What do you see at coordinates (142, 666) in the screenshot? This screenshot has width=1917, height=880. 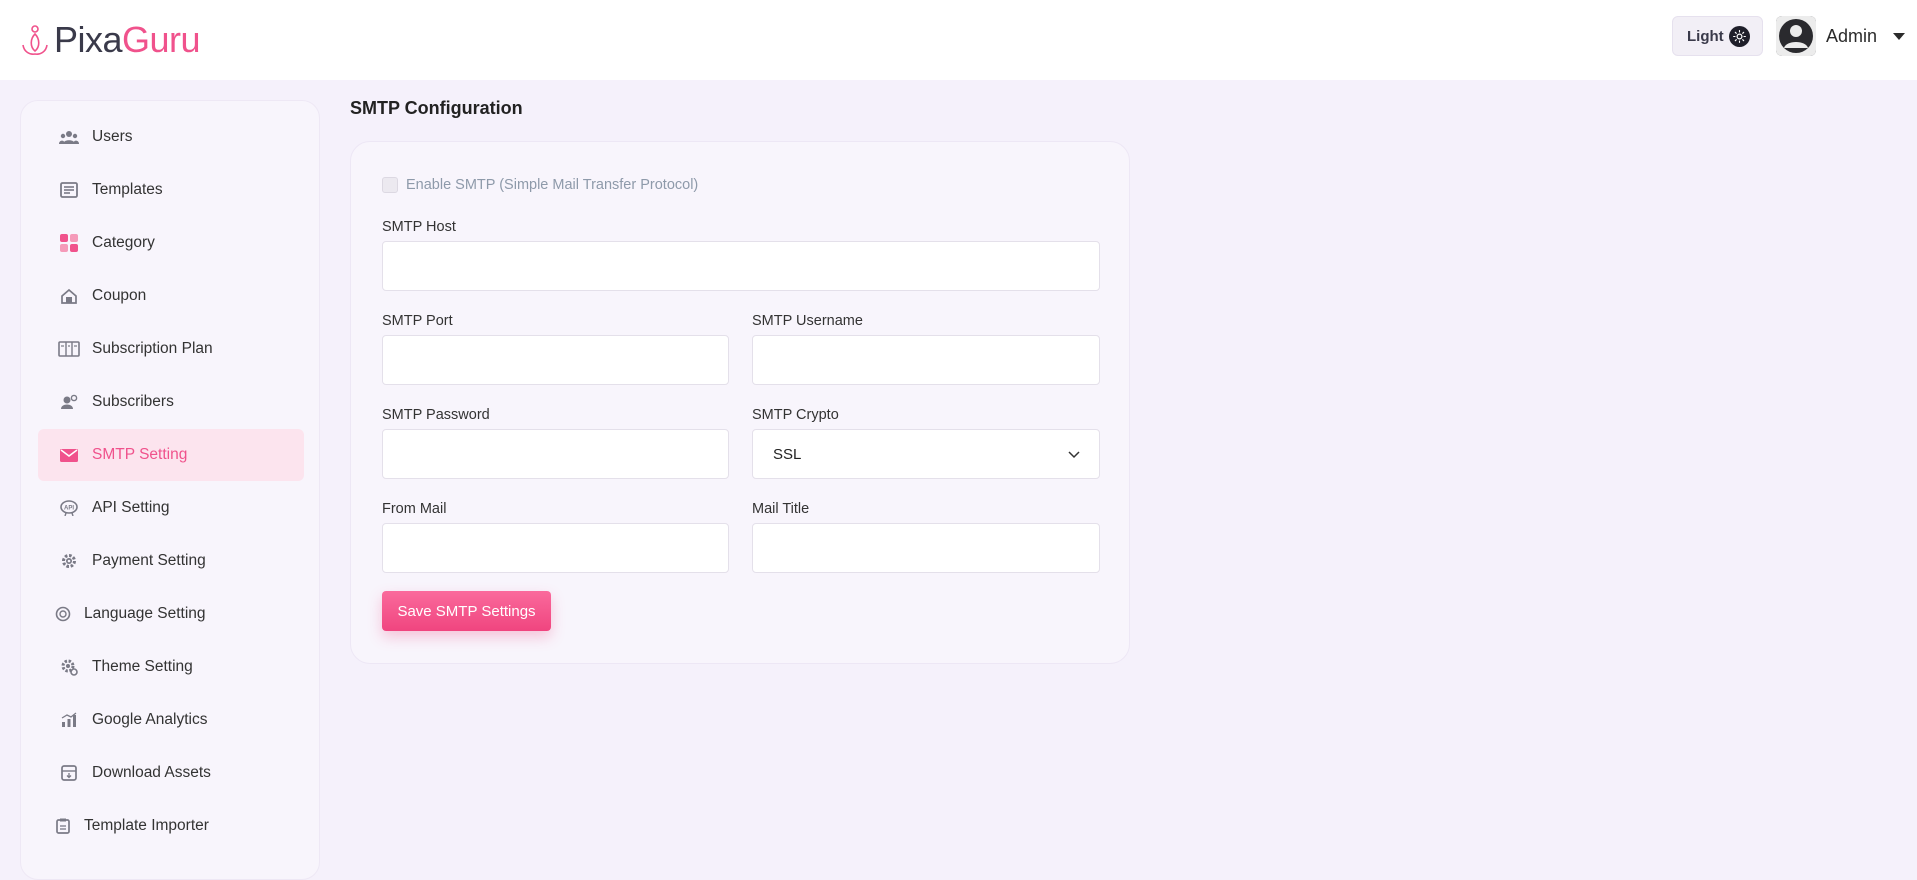 I see `sidebar-item-label: Theme Setting` at bounding box center [142, 666].